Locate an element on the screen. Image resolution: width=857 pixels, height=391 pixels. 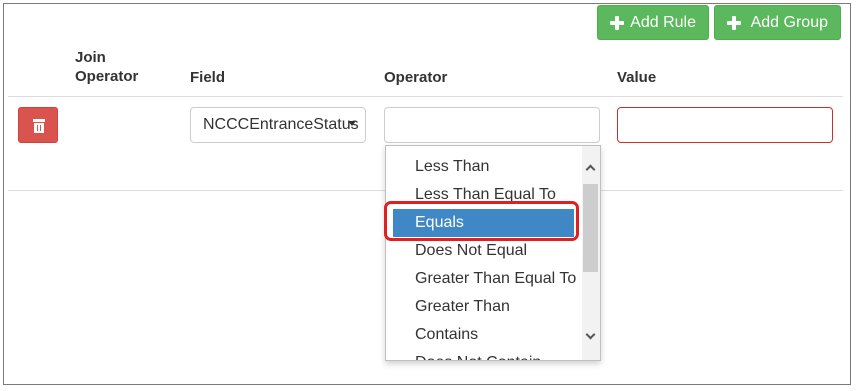
column-header-join-operator: Join Operator is located at coordinates (107, 67).